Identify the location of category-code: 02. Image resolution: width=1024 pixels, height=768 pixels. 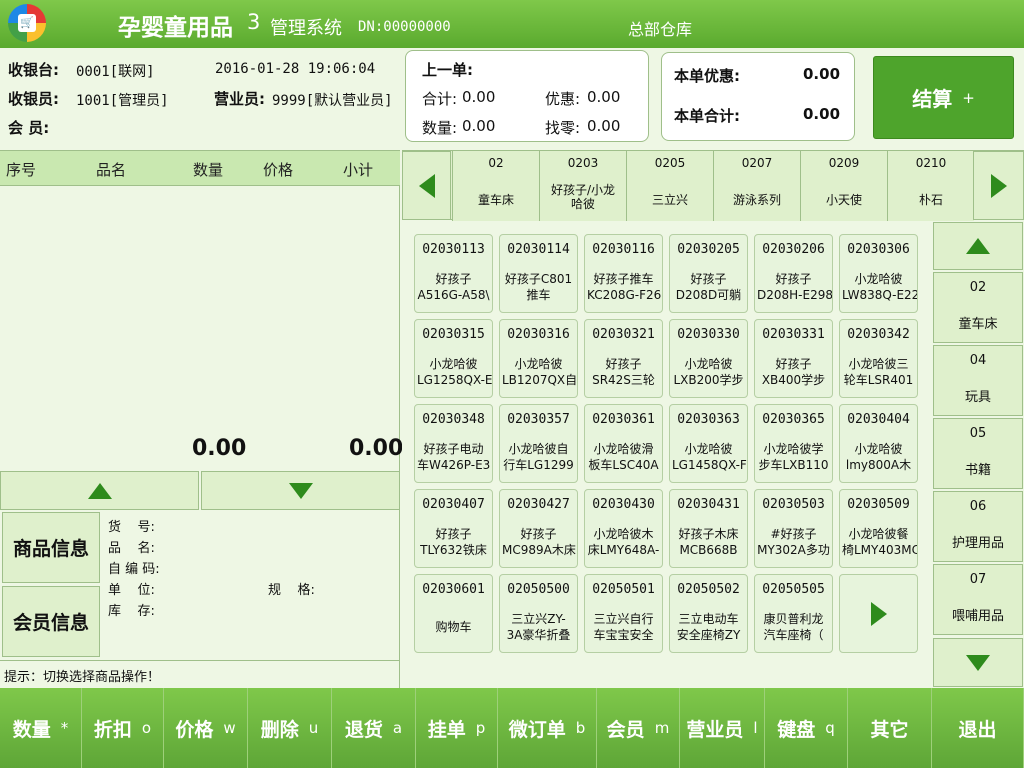
(496, 163).